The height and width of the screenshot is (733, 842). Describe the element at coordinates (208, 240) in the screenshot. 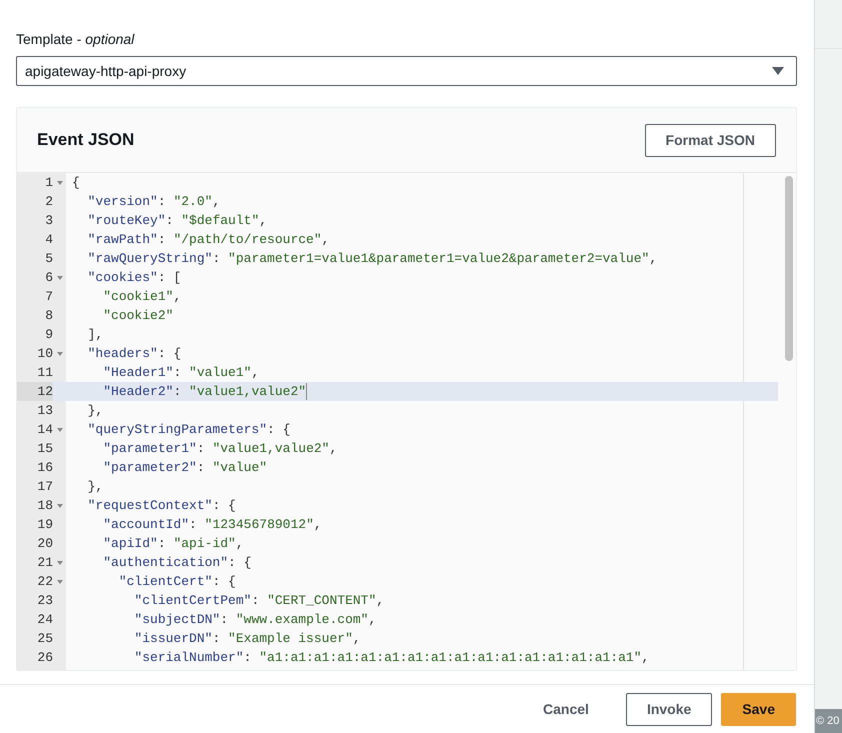

I see `code-line: "rawPath": "/path/to/resource",` at that location.